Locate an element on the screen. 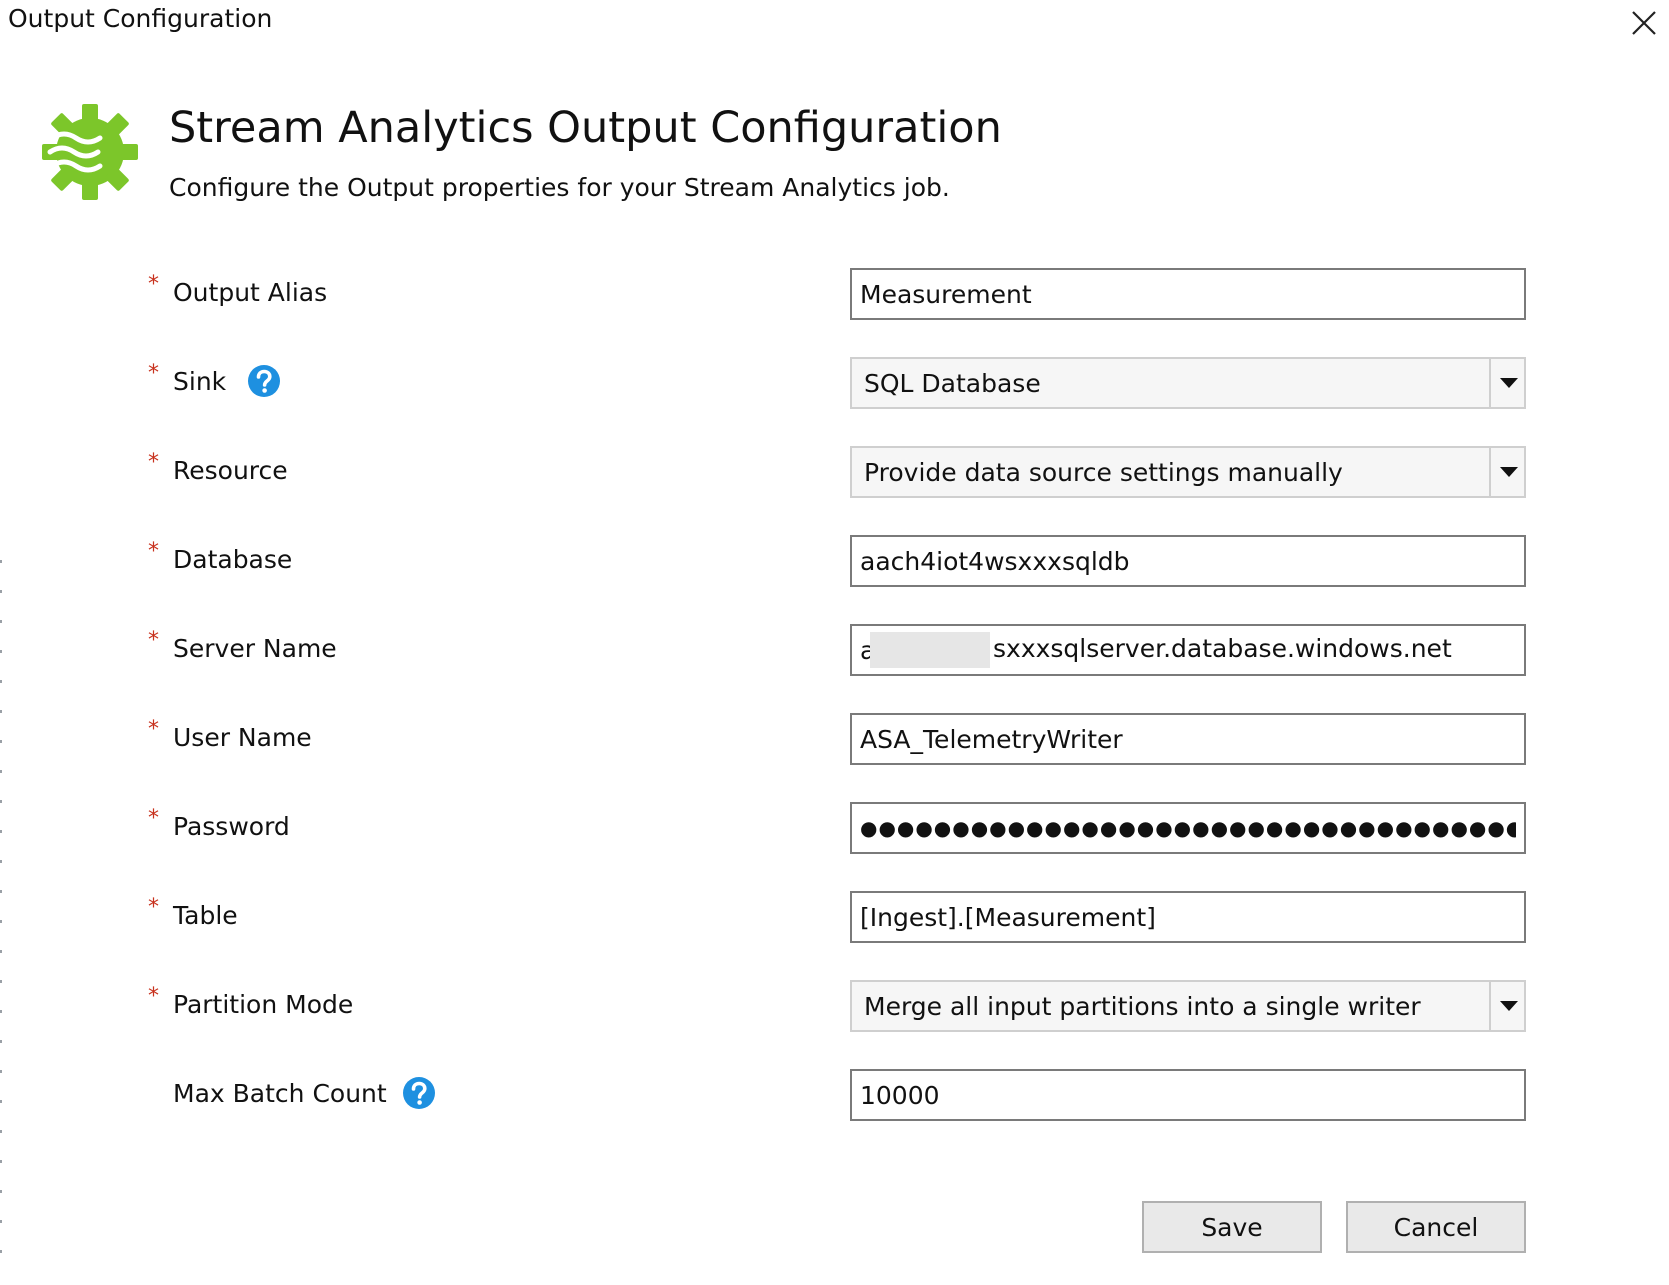 The height and width of the screenshot is (1285, 1669). output-alias-input is located at coordinates (1188, 294).